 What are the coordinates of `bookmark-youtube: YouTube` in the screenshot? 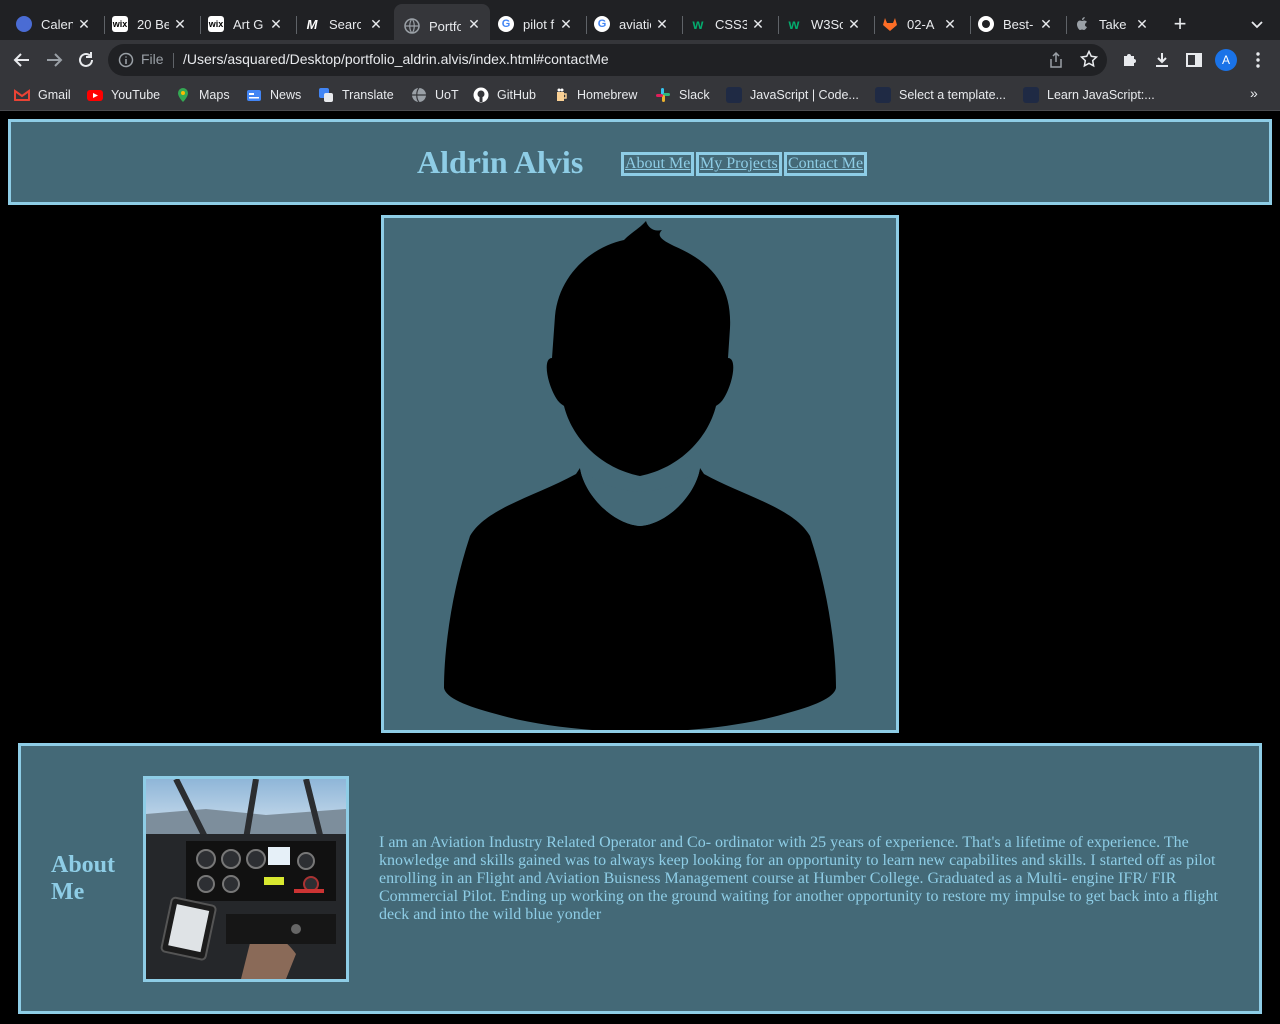 It's located at (123, 95).